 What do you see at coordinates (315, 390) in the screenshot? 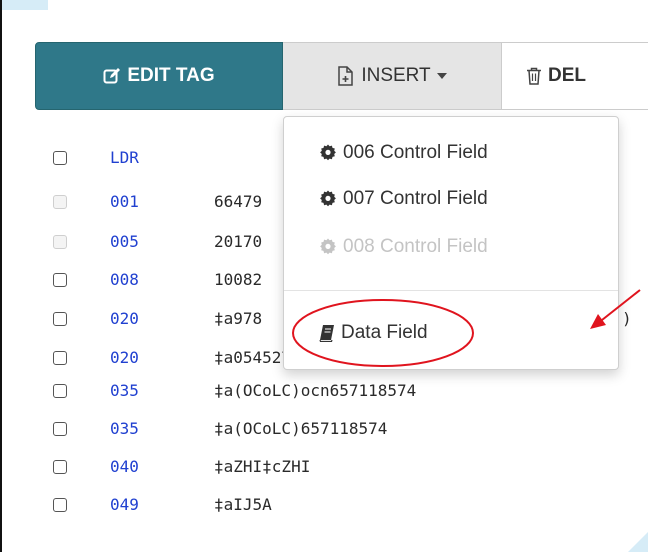
I see `field-value: ‡a(OCoLC)ocn657118574` at bounding box center [315, 390].